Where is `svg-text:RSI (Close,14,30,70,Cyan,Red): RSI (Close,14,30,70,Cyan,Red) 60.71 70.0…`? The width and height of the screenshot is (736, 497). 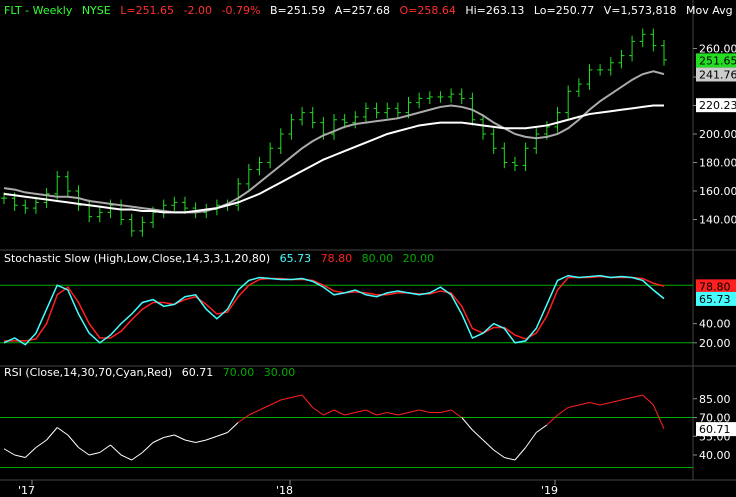
svg-text:RSI (Close,14,30,70,Cyan,Red): RSI (Close,14,30,70,Cyan,Red) 60.71 70.0… is located at coordinates (149, 372).